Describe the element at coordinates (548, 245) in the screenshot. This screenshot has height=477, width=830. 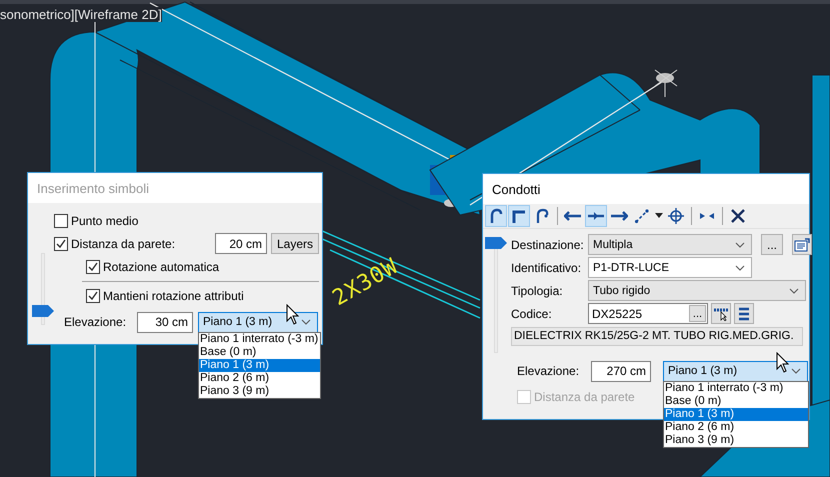
I see `field-label: Destinazione:` at that location.